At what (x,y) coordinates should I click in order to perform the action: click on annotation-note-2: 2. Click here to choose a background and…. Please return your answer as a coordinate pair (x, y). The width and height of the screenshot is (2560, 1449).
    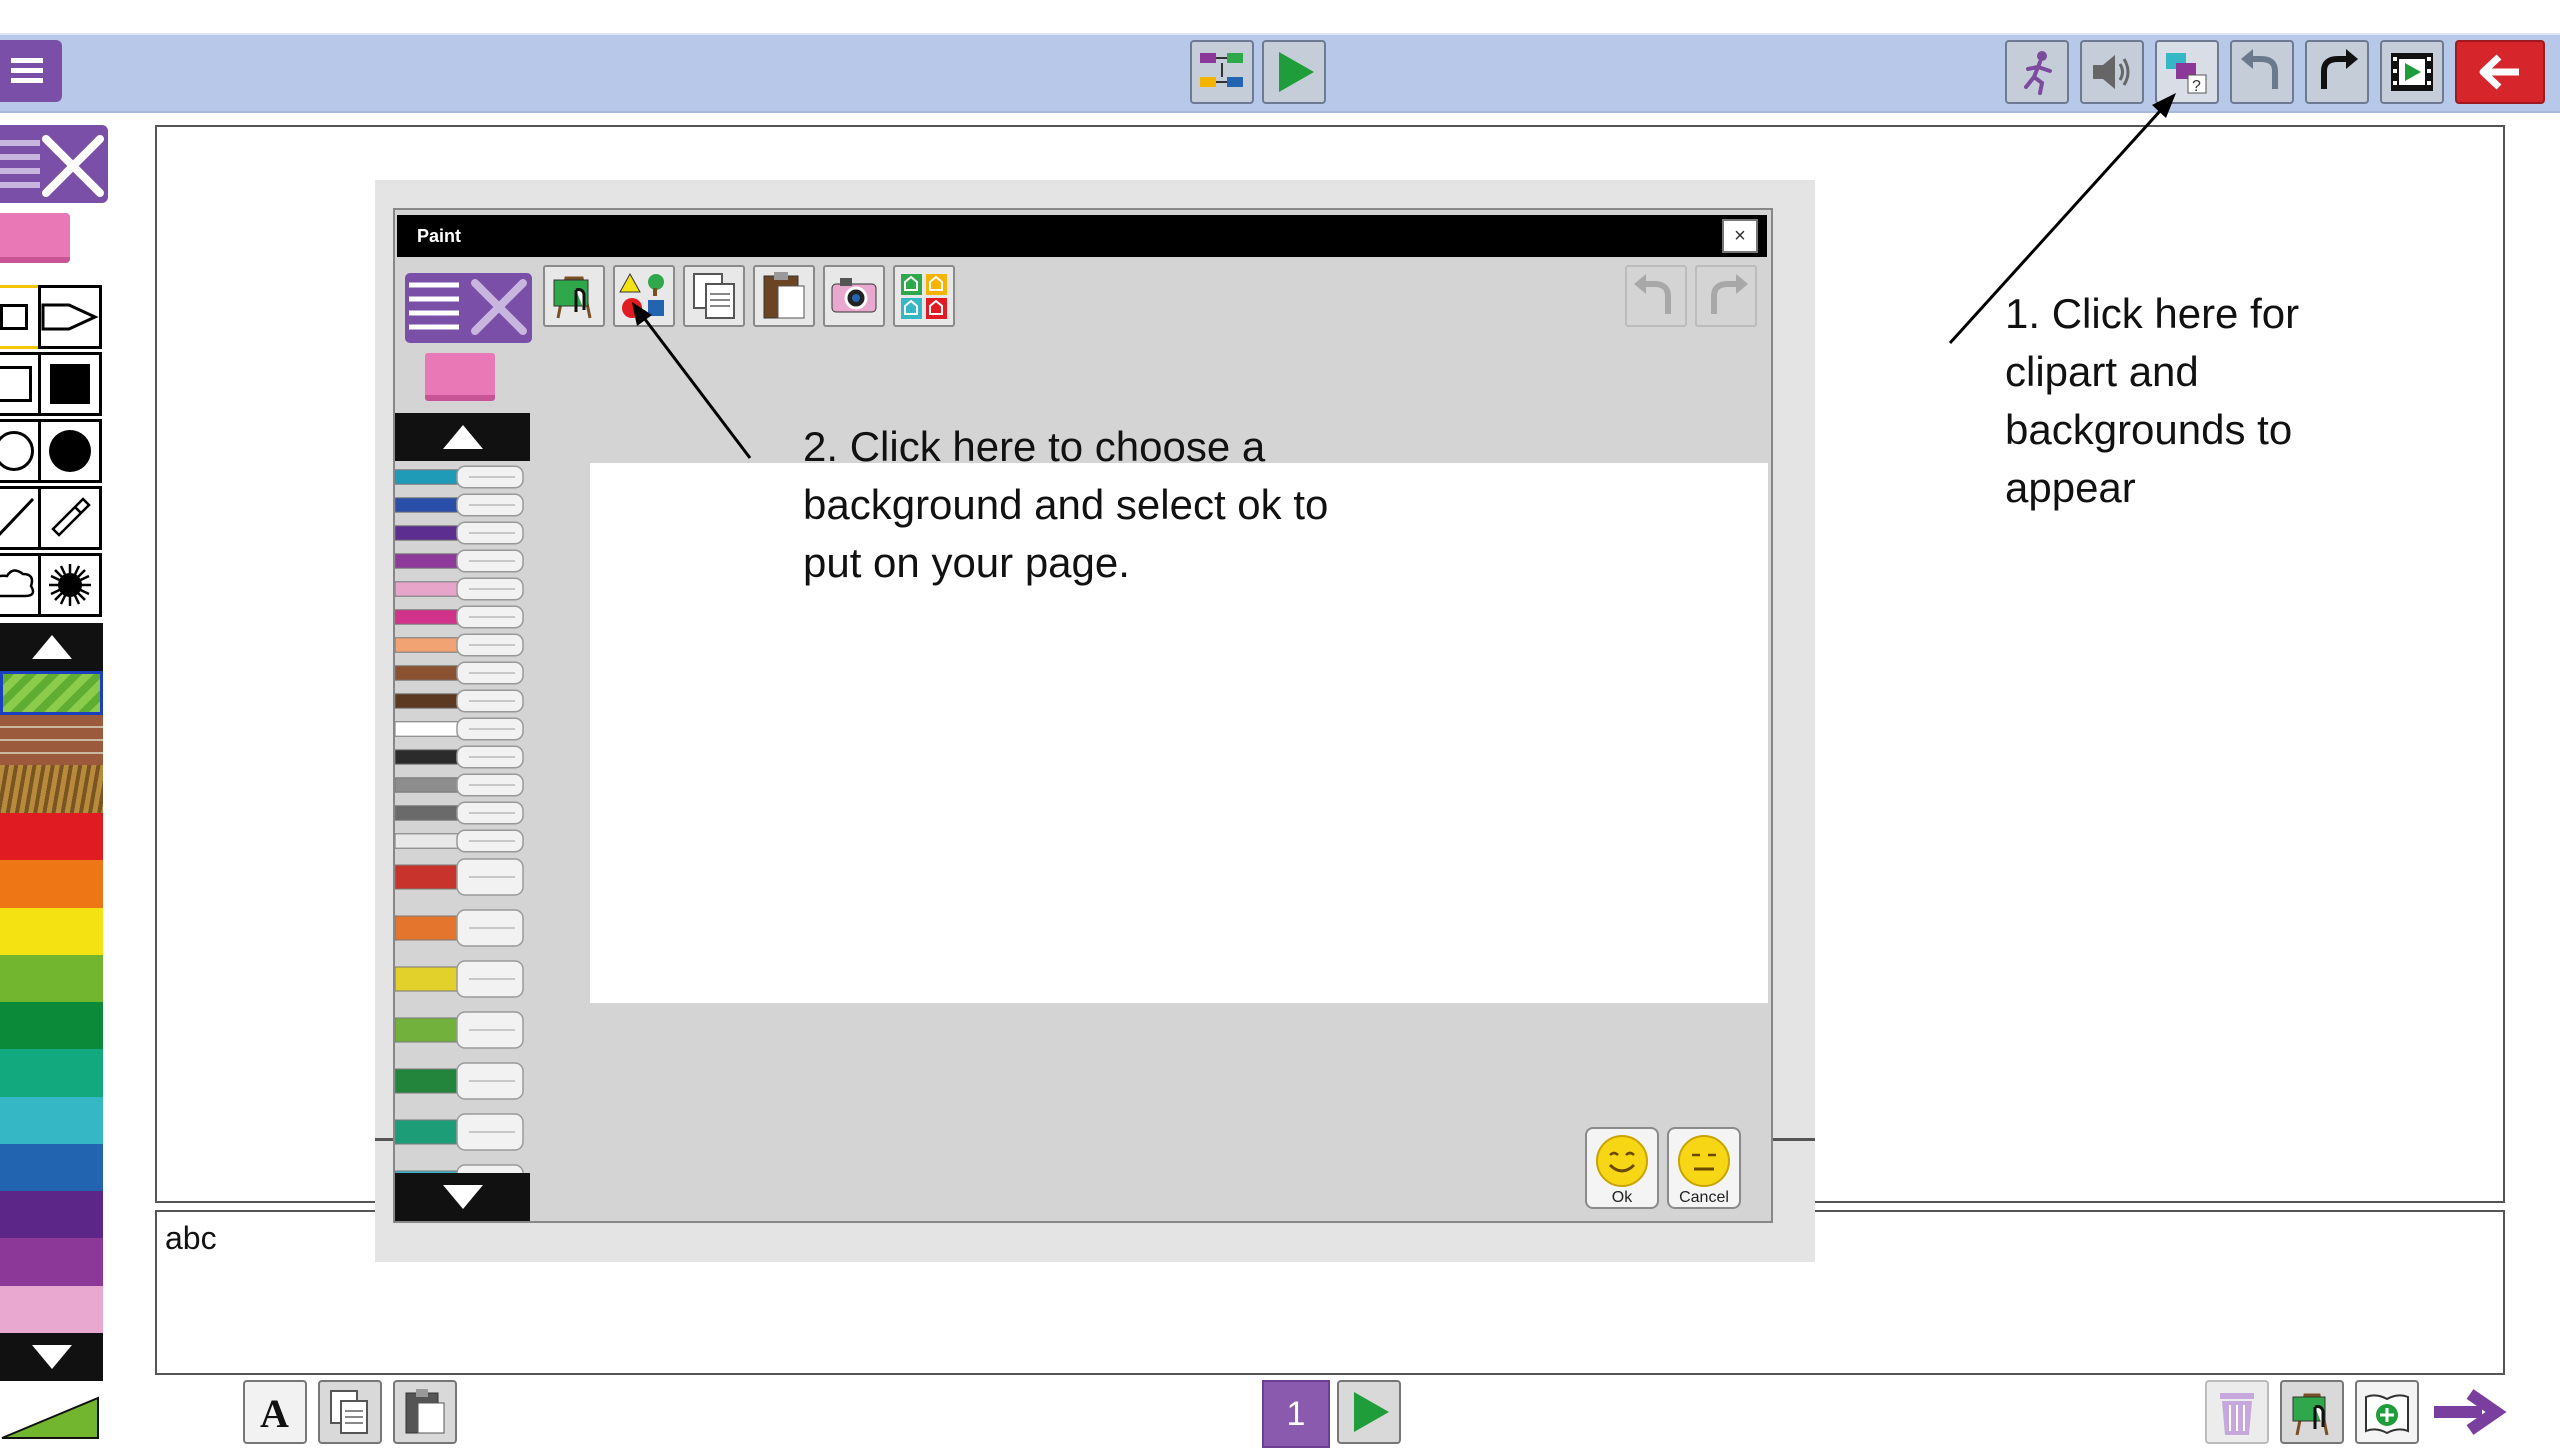
    Looking at the image, I should click on (1128, 505).